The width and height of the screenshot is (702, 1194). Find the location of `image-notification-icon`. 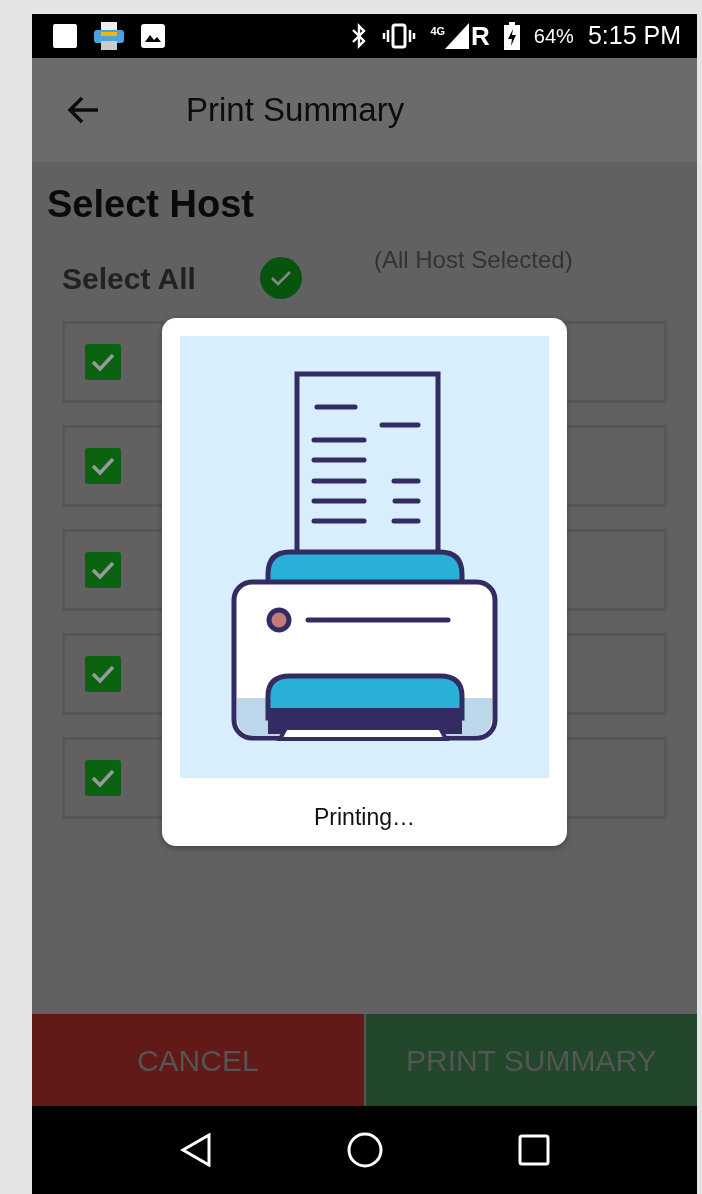

image-notification-icon is located at coordinates (153, 36).